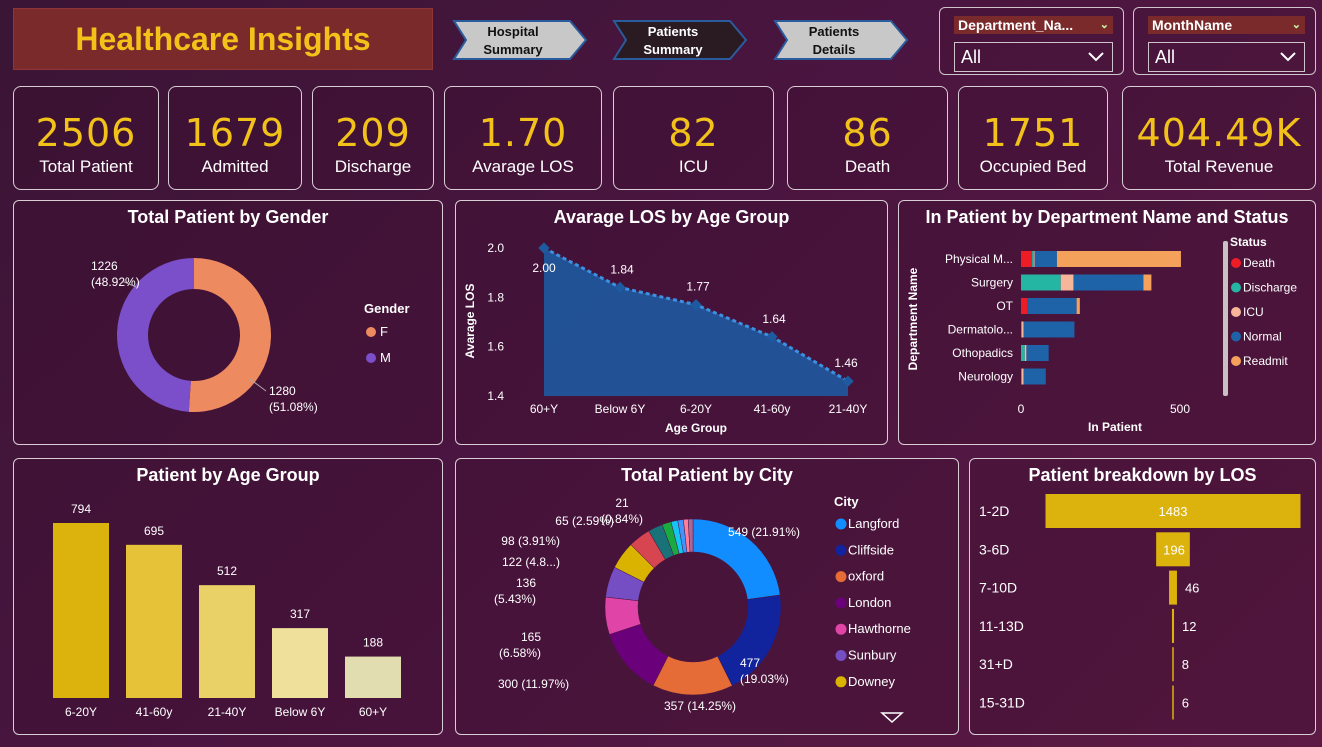  I want to click on nav-label: Hospital, so click(513, 31).